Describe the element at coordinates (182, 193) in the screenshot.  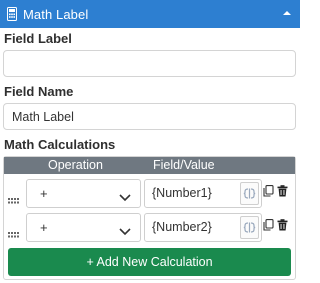
I see `field-value-text: {Number1}` at that location.